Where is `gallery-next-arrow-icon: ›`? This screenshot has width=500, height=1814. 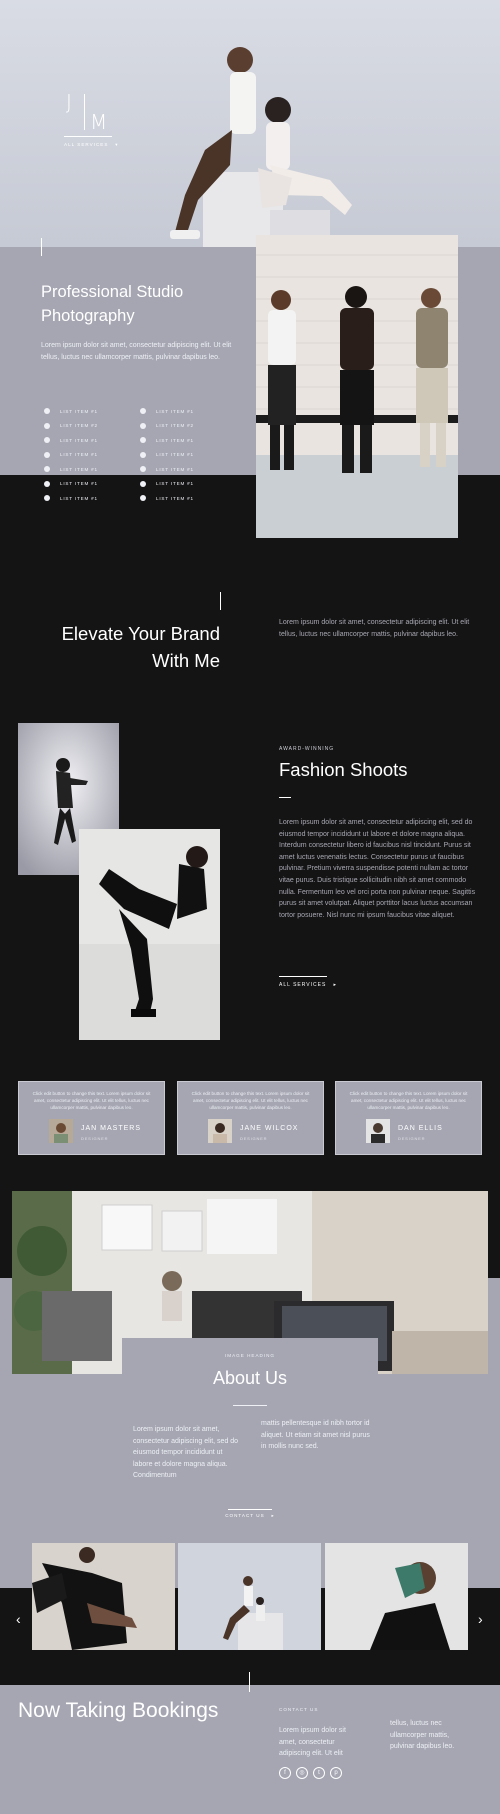
gallery-next-arrow-icon: › is located at coordinates (480, 1619).